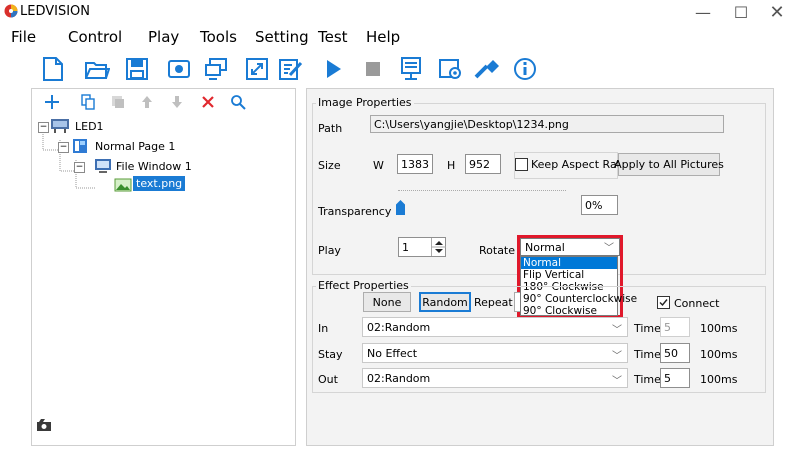 The width and height of the screenshot is (800, 450). I want to click on stay-label: Stay, so click(330, 354).